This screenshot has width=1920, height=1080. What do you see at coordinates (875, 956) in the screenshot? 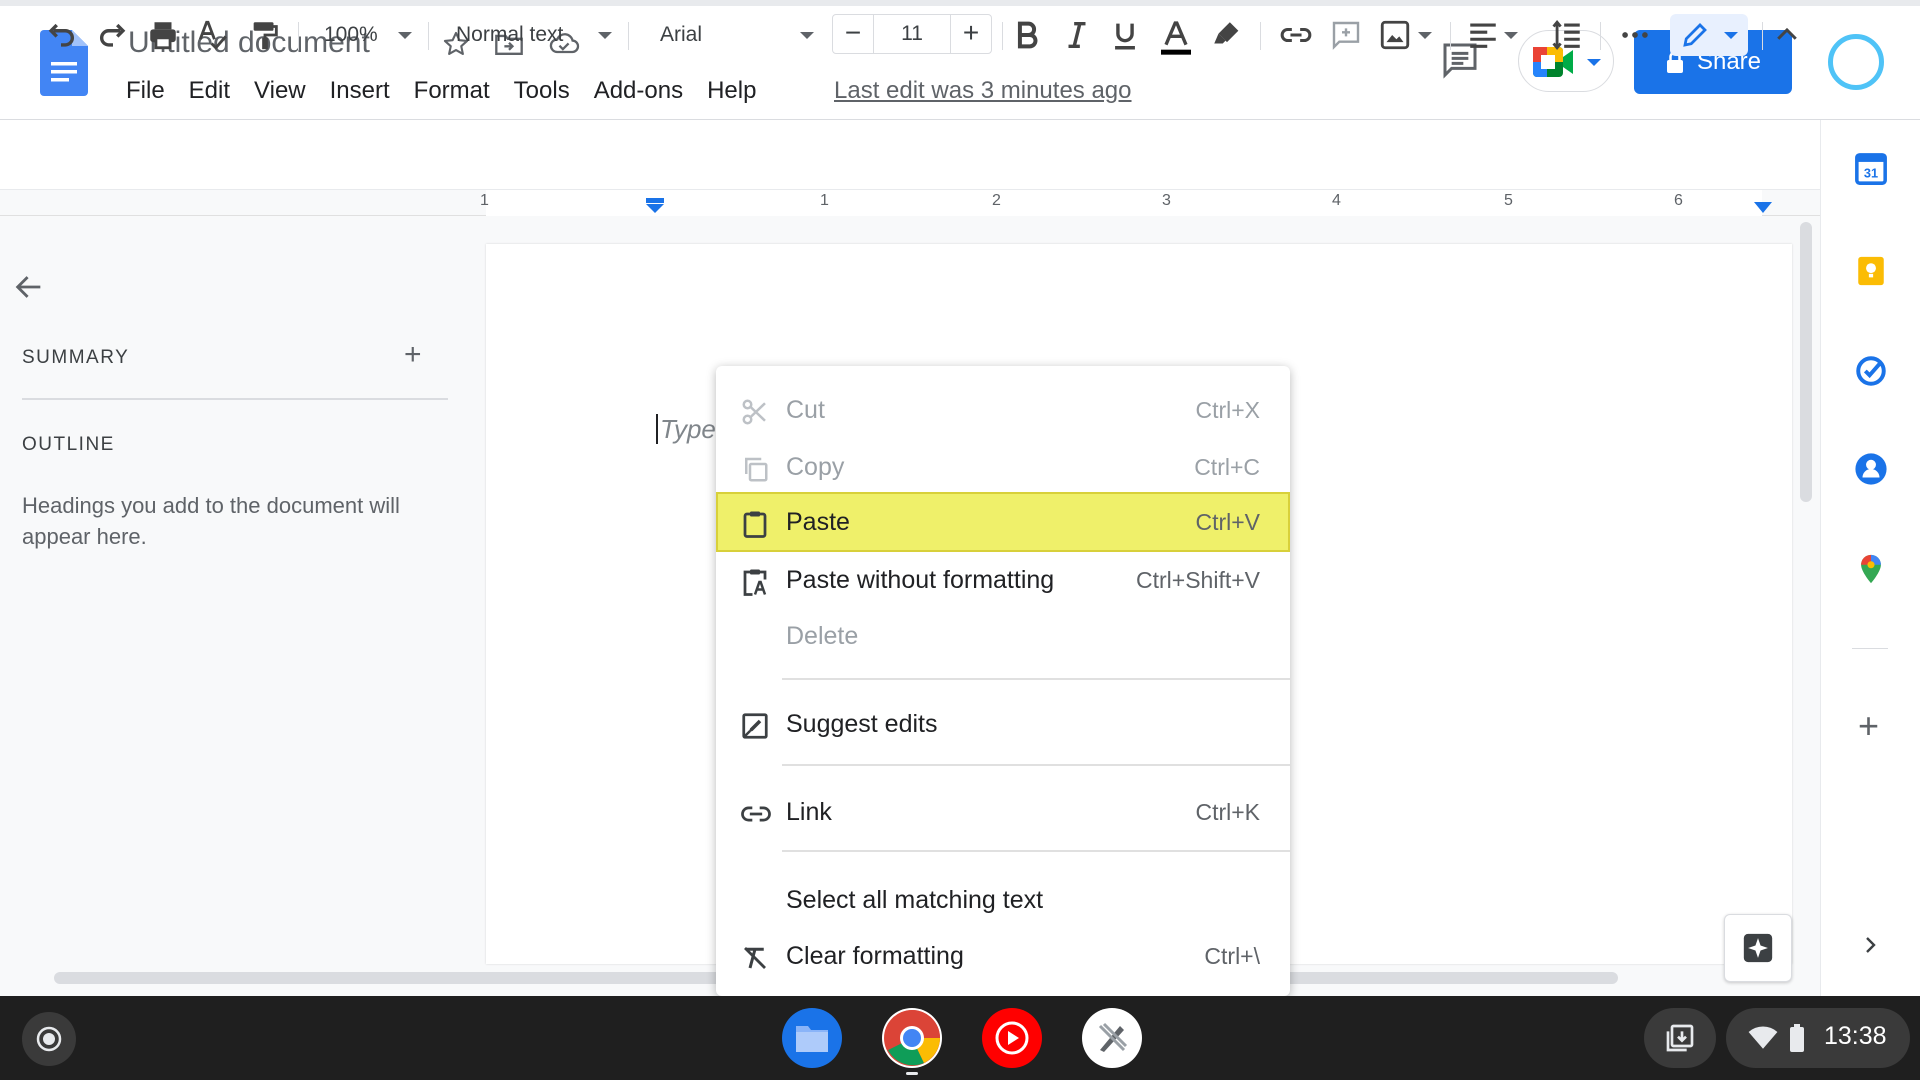
I see `menu-item-label: Clear formatting` at bounding box center [875, 956].